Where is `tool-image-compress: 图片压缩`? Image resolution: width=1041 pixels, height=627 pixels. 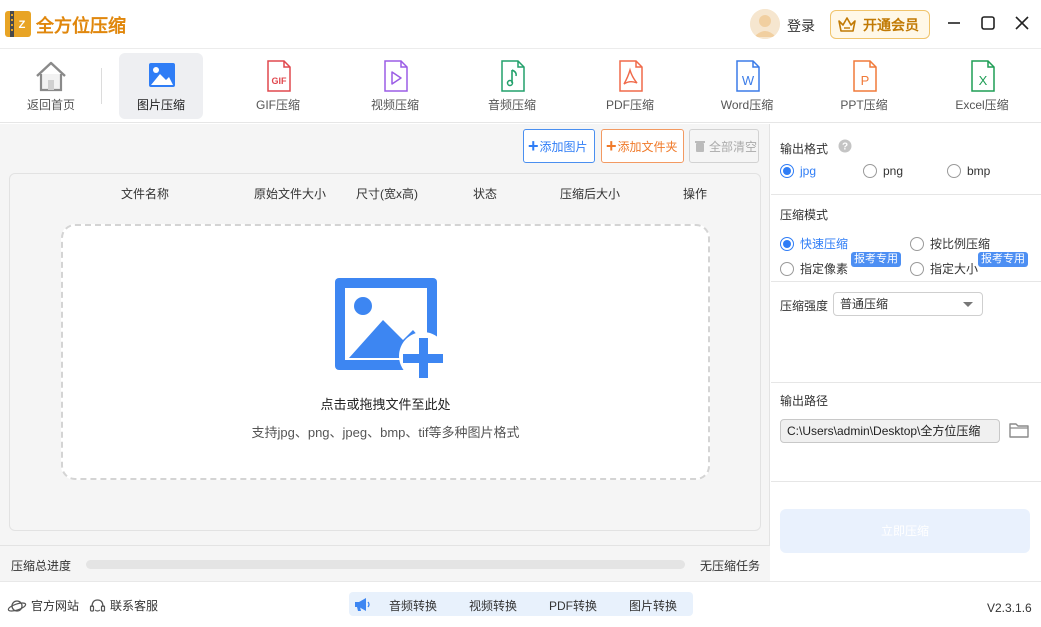
tool-image-compress: 图片压缩 is located at coordinates (161, 86).